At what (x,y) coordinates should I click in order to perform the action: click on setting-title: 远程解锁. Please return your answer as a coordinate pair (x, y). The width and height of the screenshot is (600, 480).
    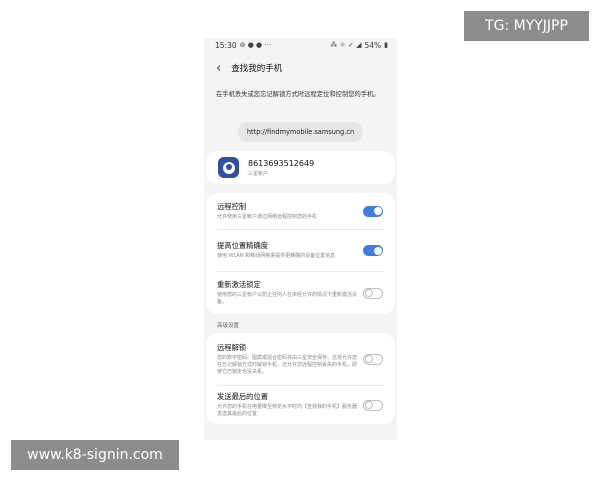
    Looking at the image, I should click on (232, 347).